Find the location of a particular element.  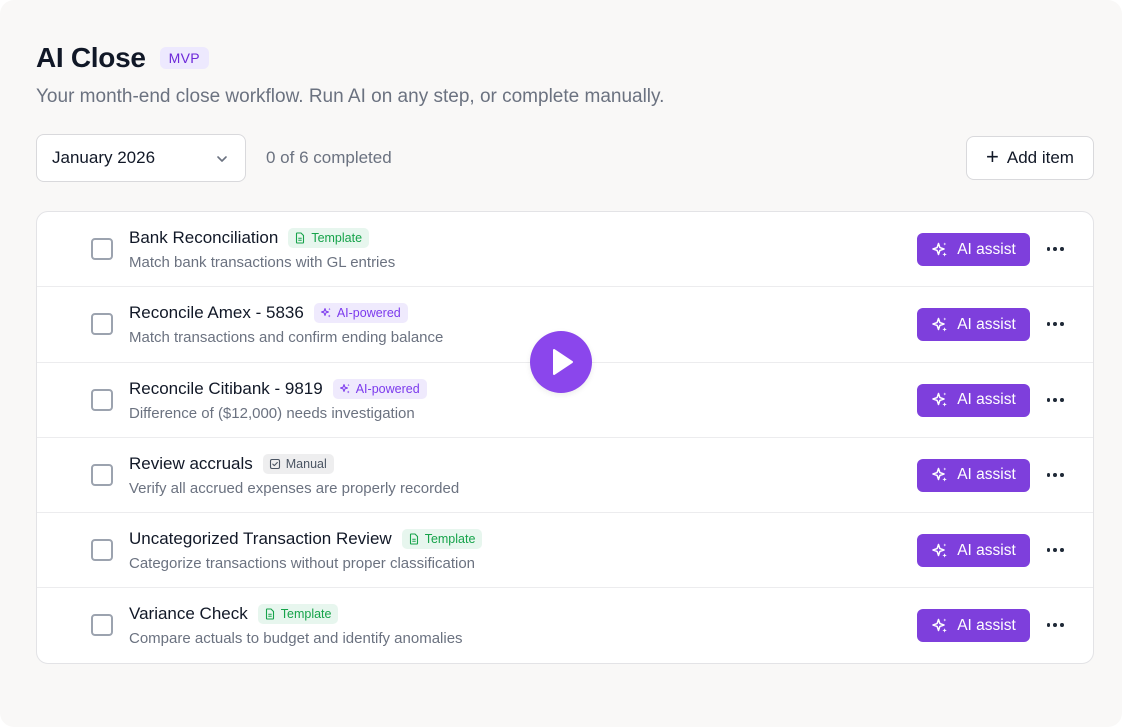

mvp-badge: MVP is located at coordinates (184, 58).